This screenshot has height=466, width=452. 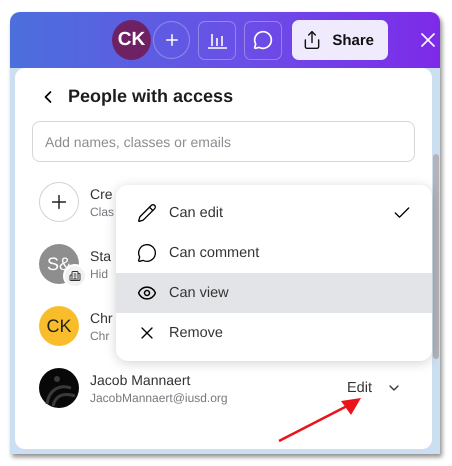 What do you see at coordinates (59, 388) in the screenshot?
I see `avatar-icon` at bounding box center [59, 388].